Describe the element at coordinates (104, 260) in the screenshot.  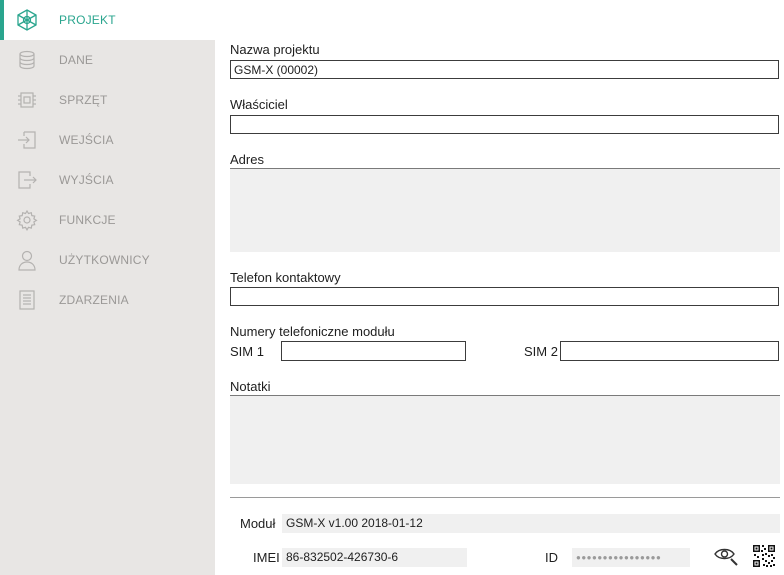
I see `sidebar-item-label: UŻYTKOWNICY` at that location.